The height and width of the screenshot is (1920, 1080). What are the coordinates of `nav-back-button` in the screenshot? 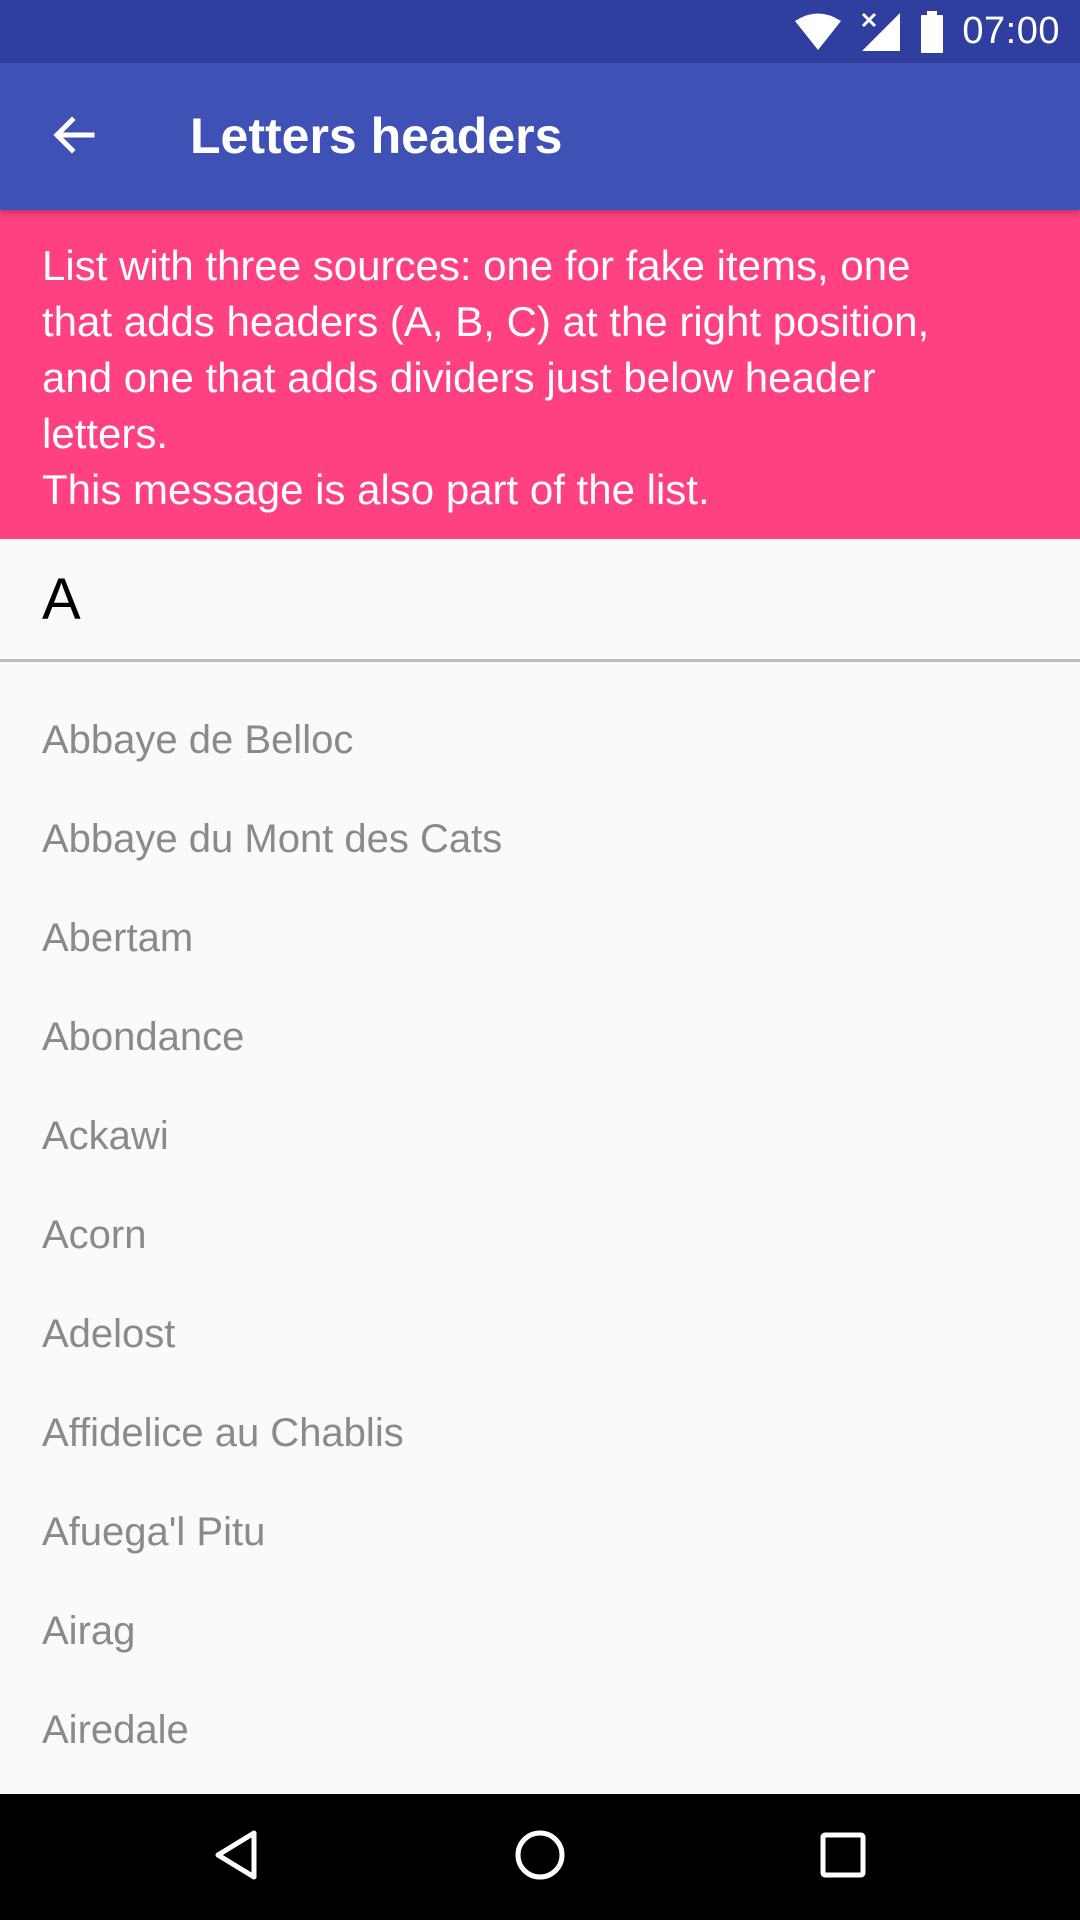 It's located at (236, 1857).